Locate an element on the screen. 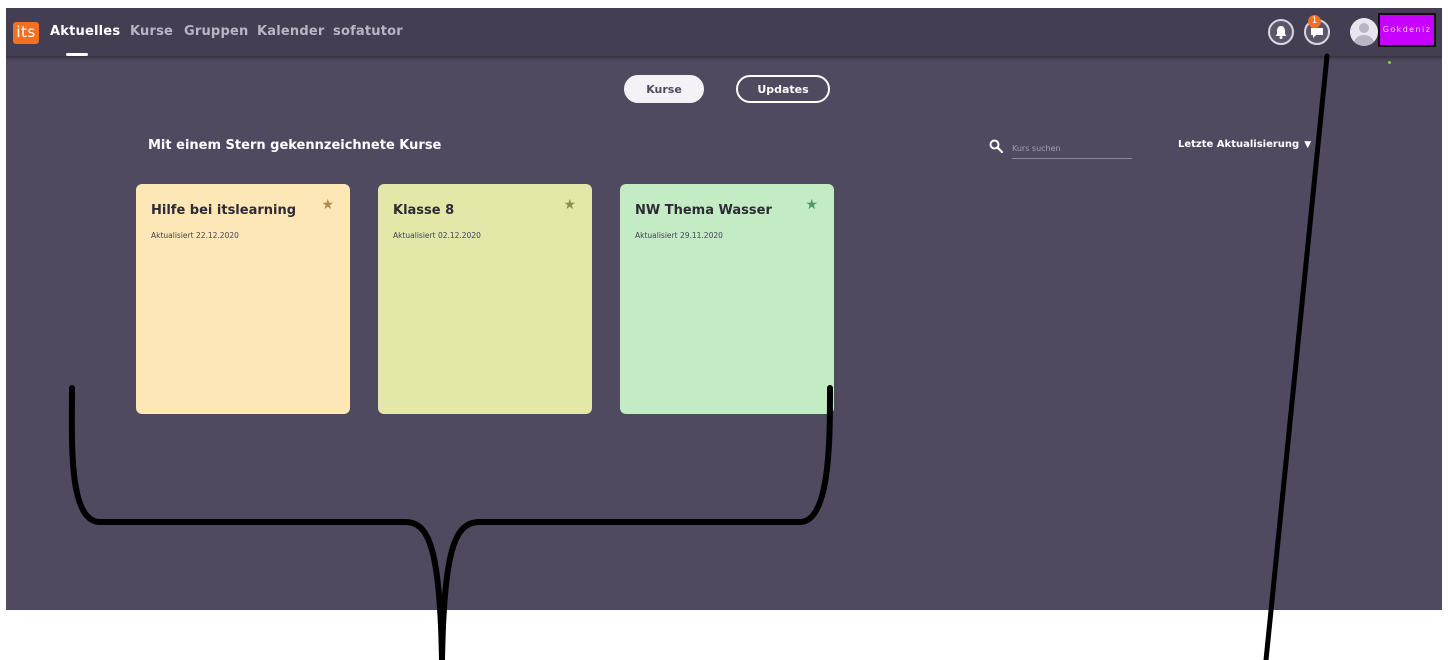 Image resolution: width=1448 pixels, height=660 pixels. pointer-line-annotation is located at coordinates (1296, 356).